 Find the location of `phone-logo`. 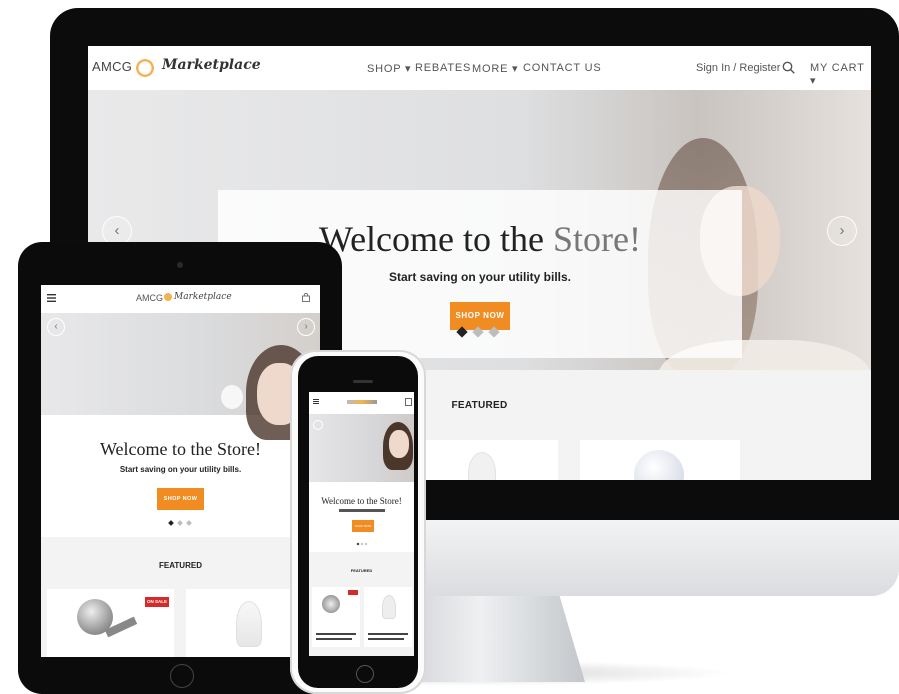

phone-logo is located at coordinates (362, 402).